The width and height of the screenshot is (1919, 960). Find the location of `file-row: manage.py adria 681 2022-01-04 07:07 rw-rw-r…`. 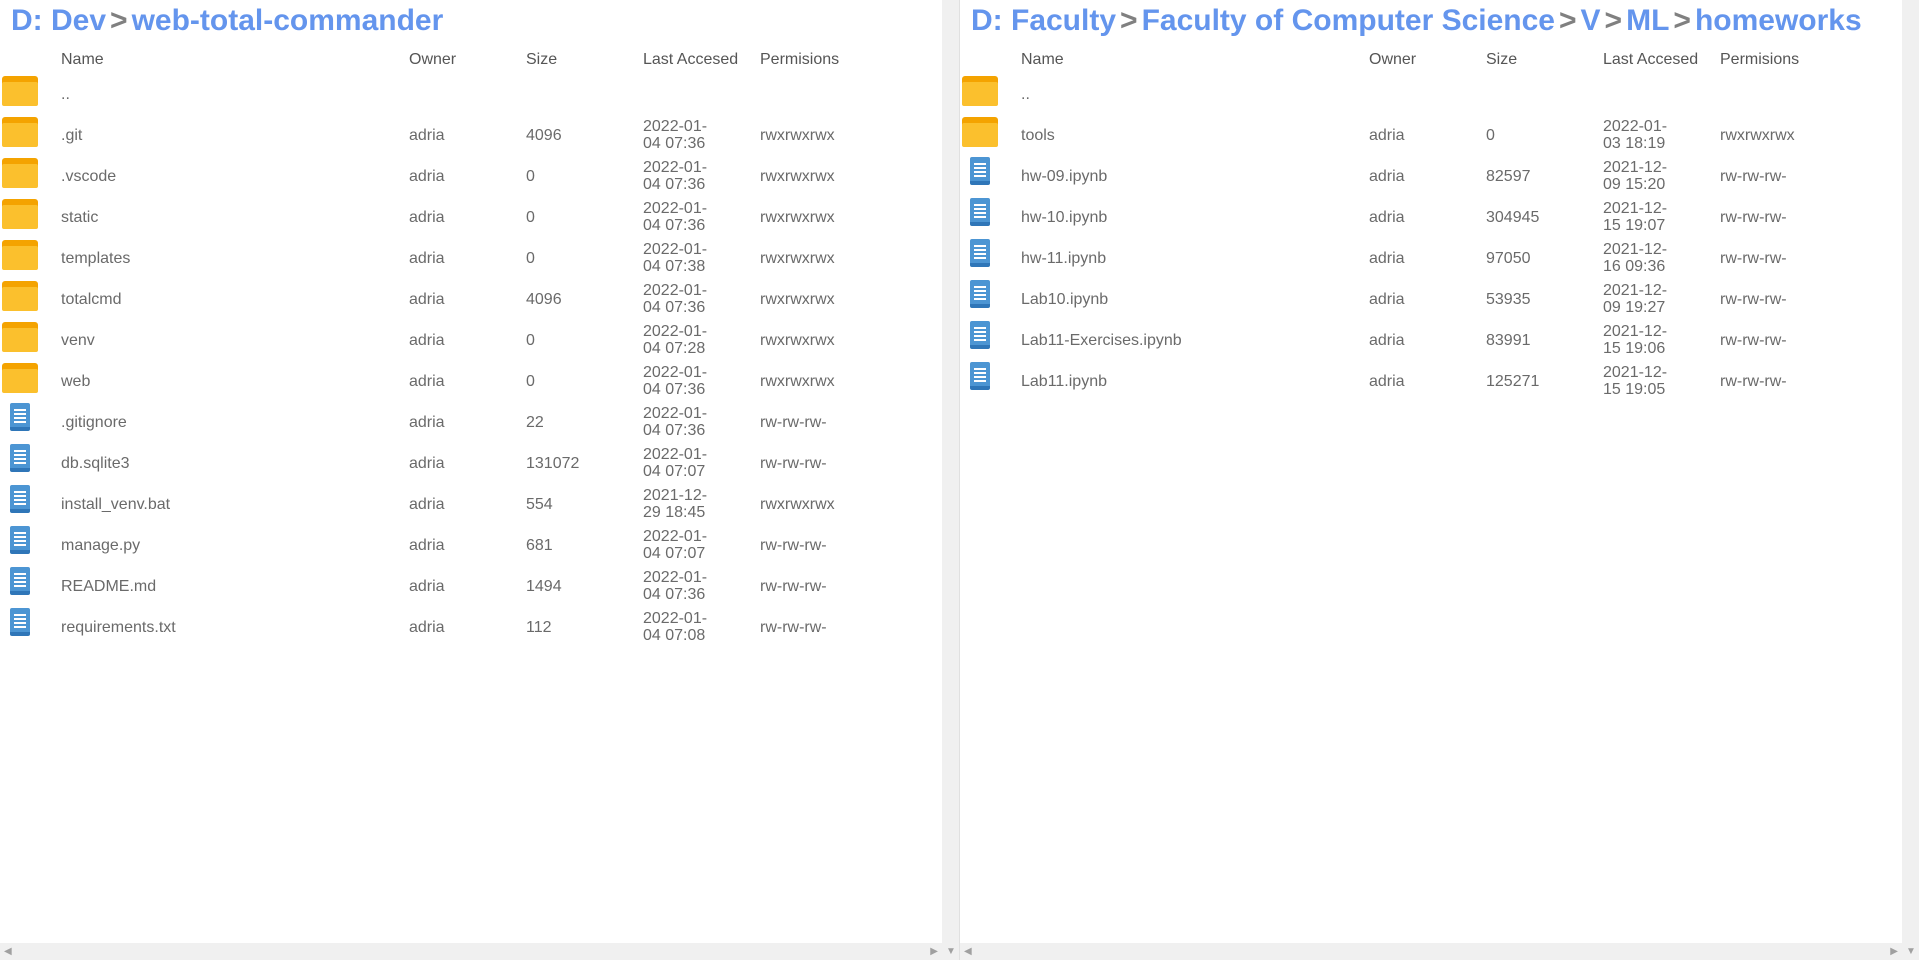

file-row: manage.py adria 681 2022-01-04 07:07 rw-rw-r… is located at coordinates (471, 545).